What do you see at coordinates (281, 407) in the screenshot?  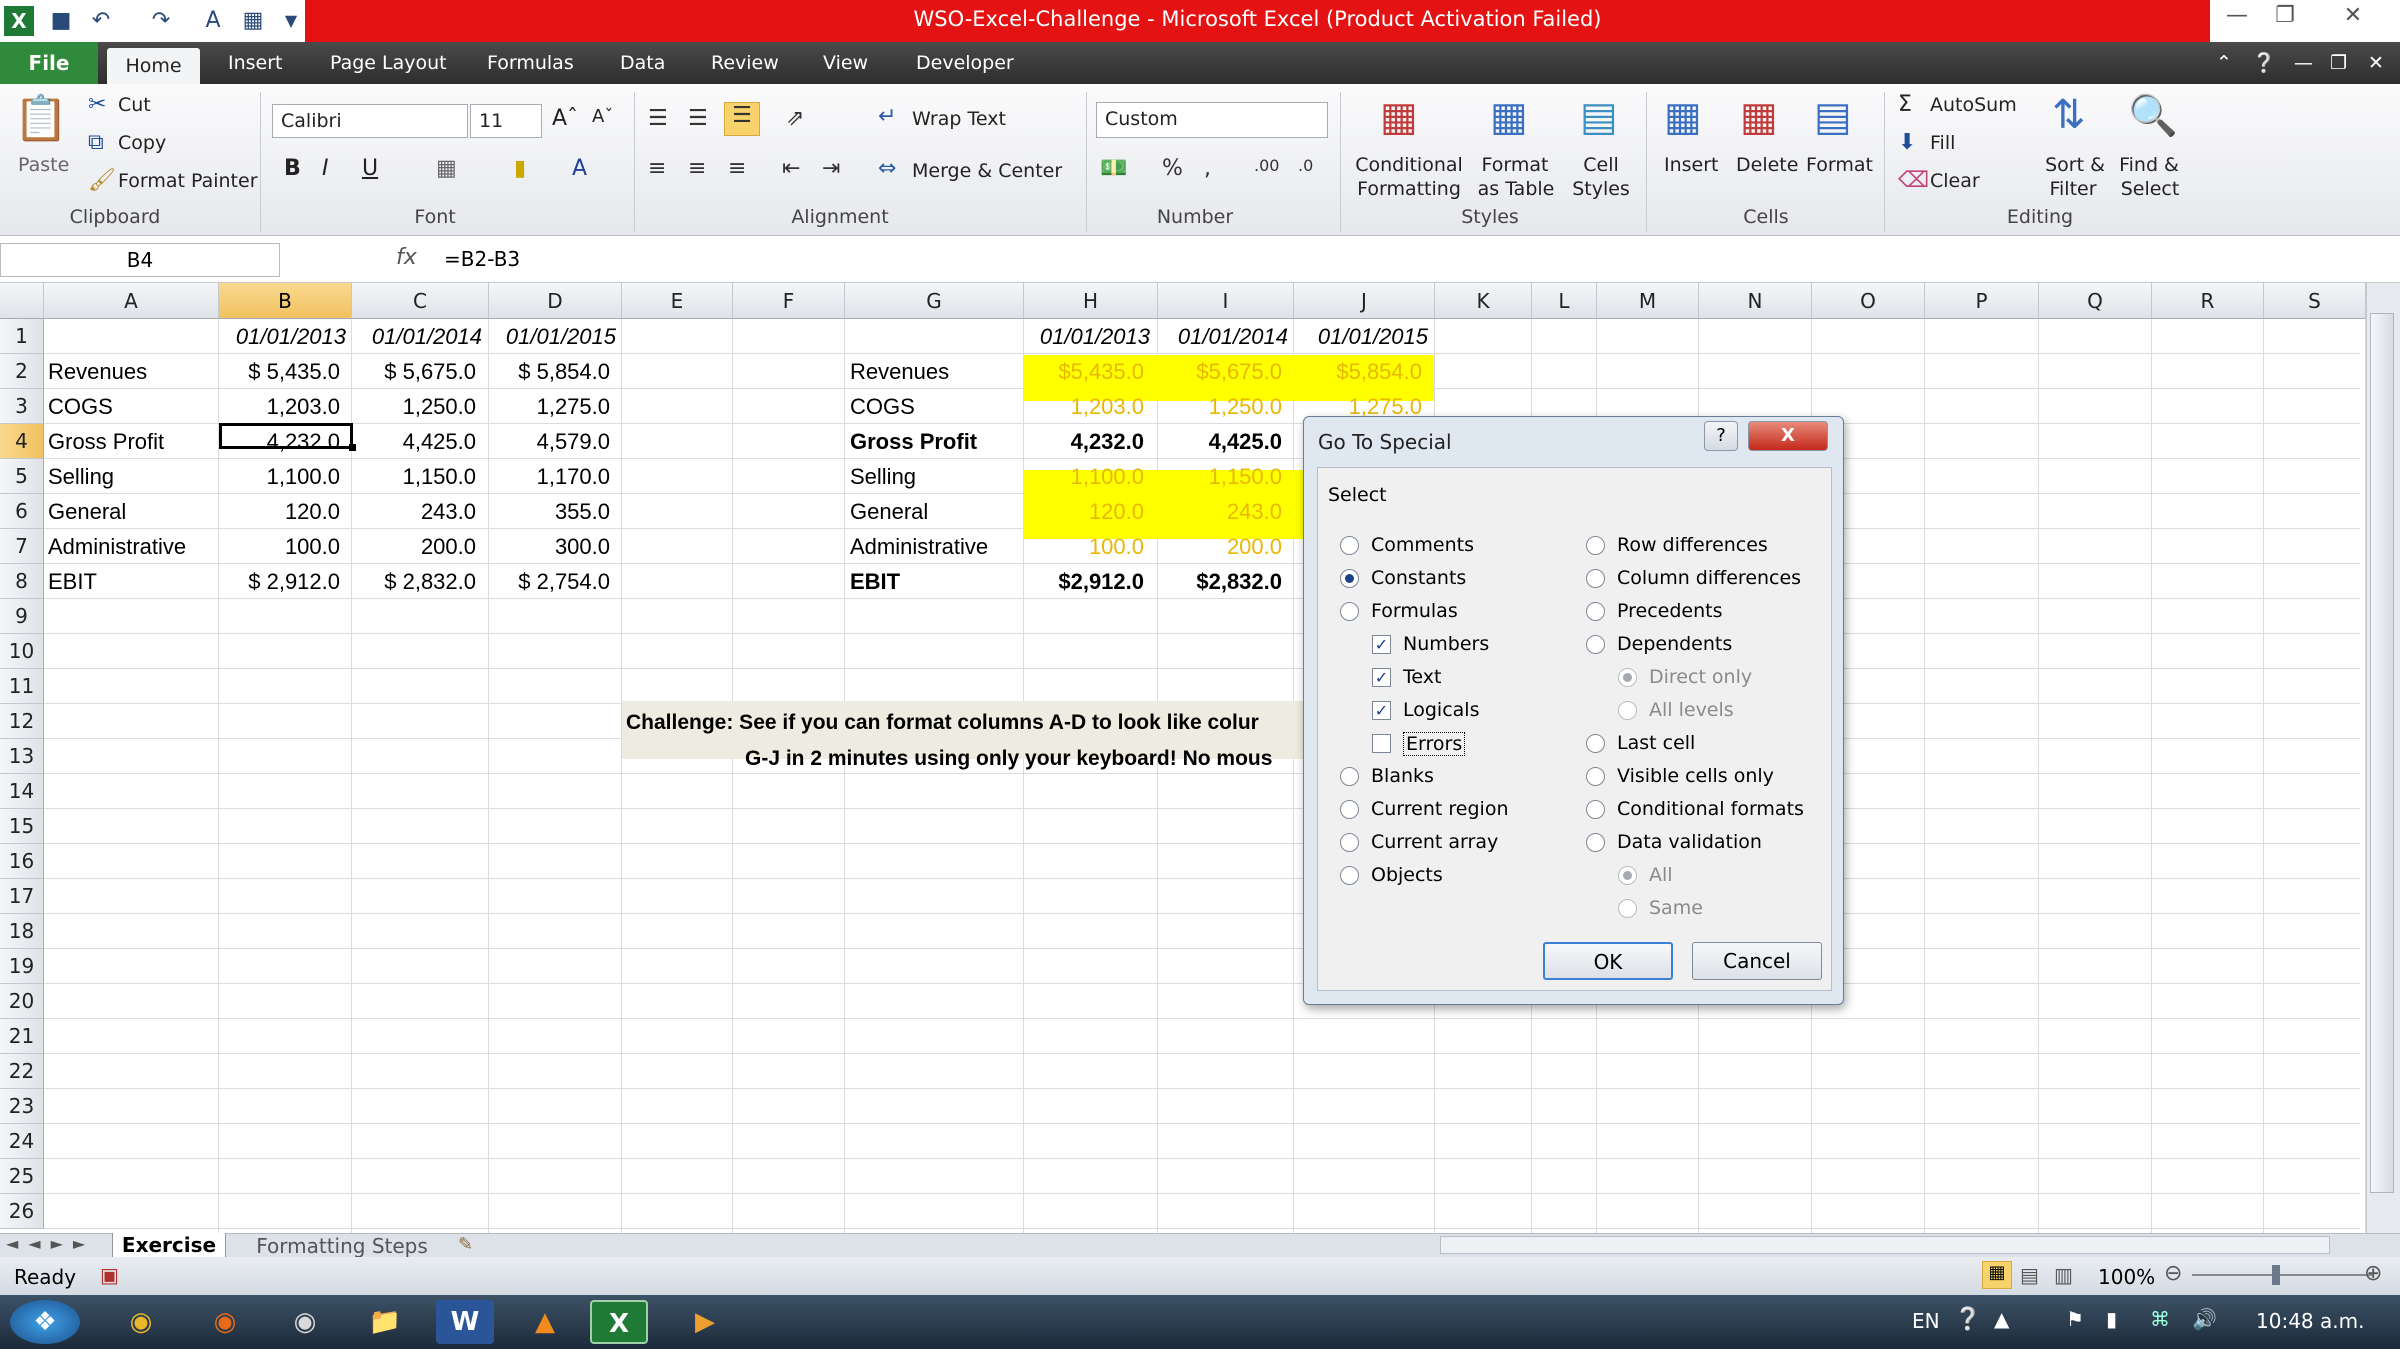 I see `cell-b3: 1,203.0` at bounding box center [281, 407].